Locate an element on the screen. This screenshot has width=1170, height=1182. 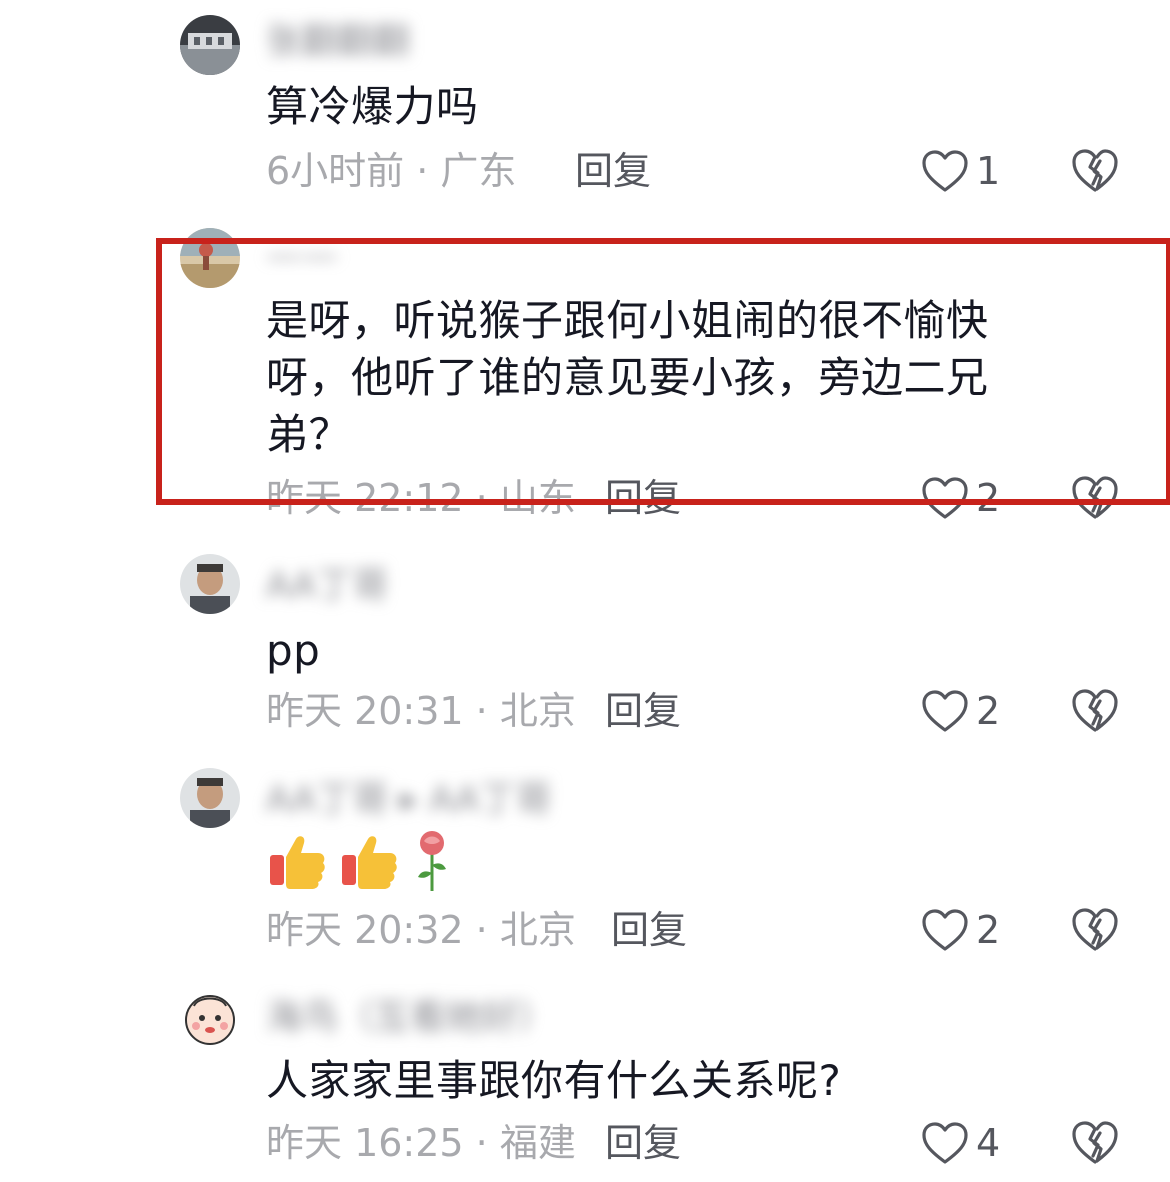
username: 张翻翻翻 is located at coordinates (338, 42).